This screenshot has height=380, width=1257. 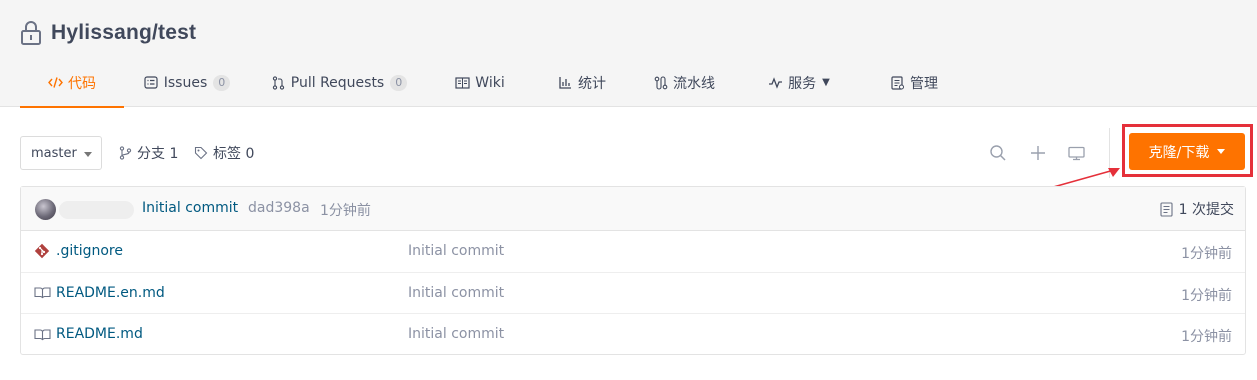 What do you see at coordinates (633, 252) in the screenshot?
I see `file-row: .gitignore Initial commit 1分钟前` at bounding box center [633, 252].